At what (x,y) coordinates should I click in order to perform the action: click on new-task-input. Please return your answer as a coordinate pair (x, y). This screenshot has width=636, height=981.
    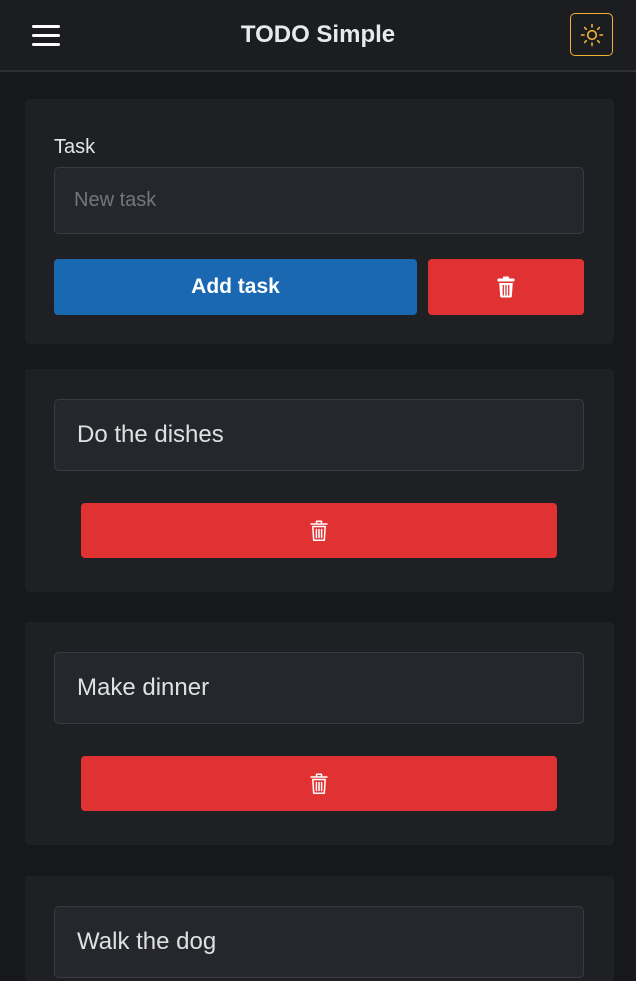
    Looking at the image, I should click on (319, 200).